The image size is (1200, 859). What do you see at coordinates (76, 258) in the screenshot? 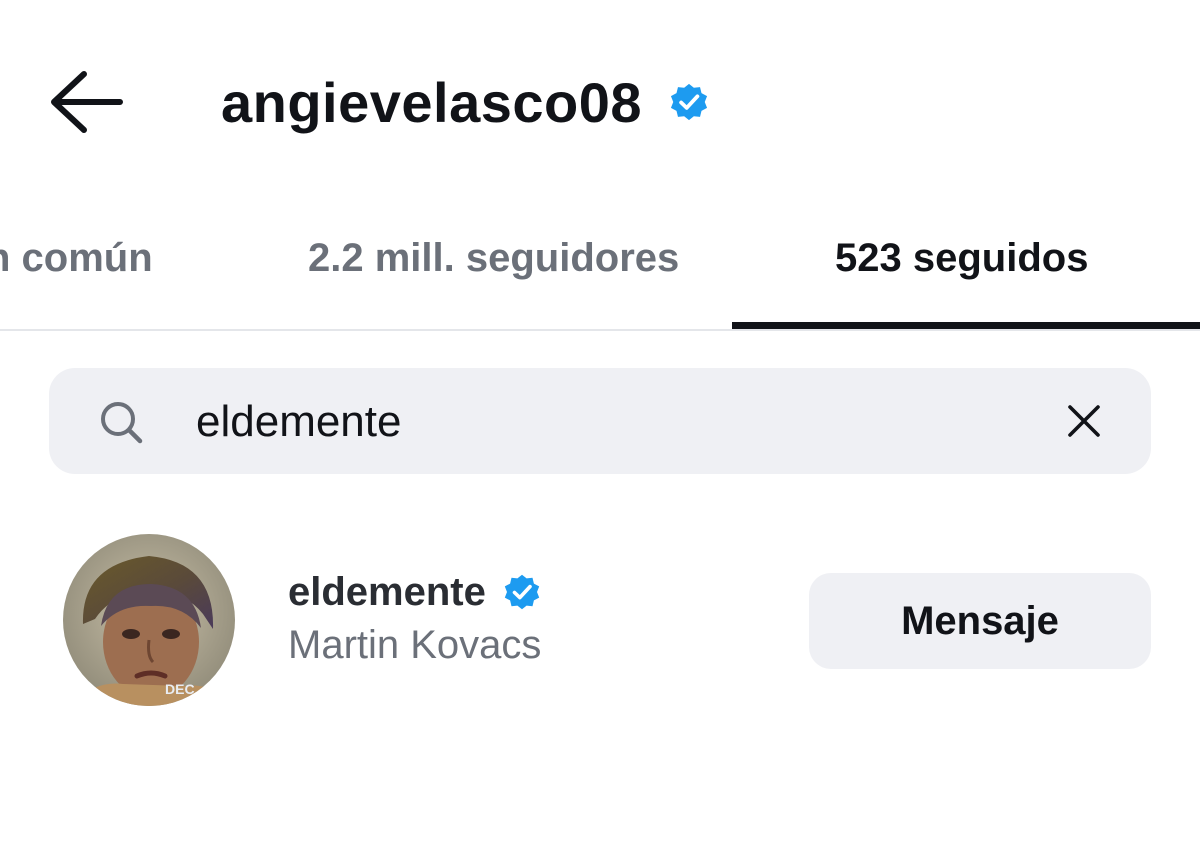
I see `tab-mutual: n común` at bounding box center [76, 258].